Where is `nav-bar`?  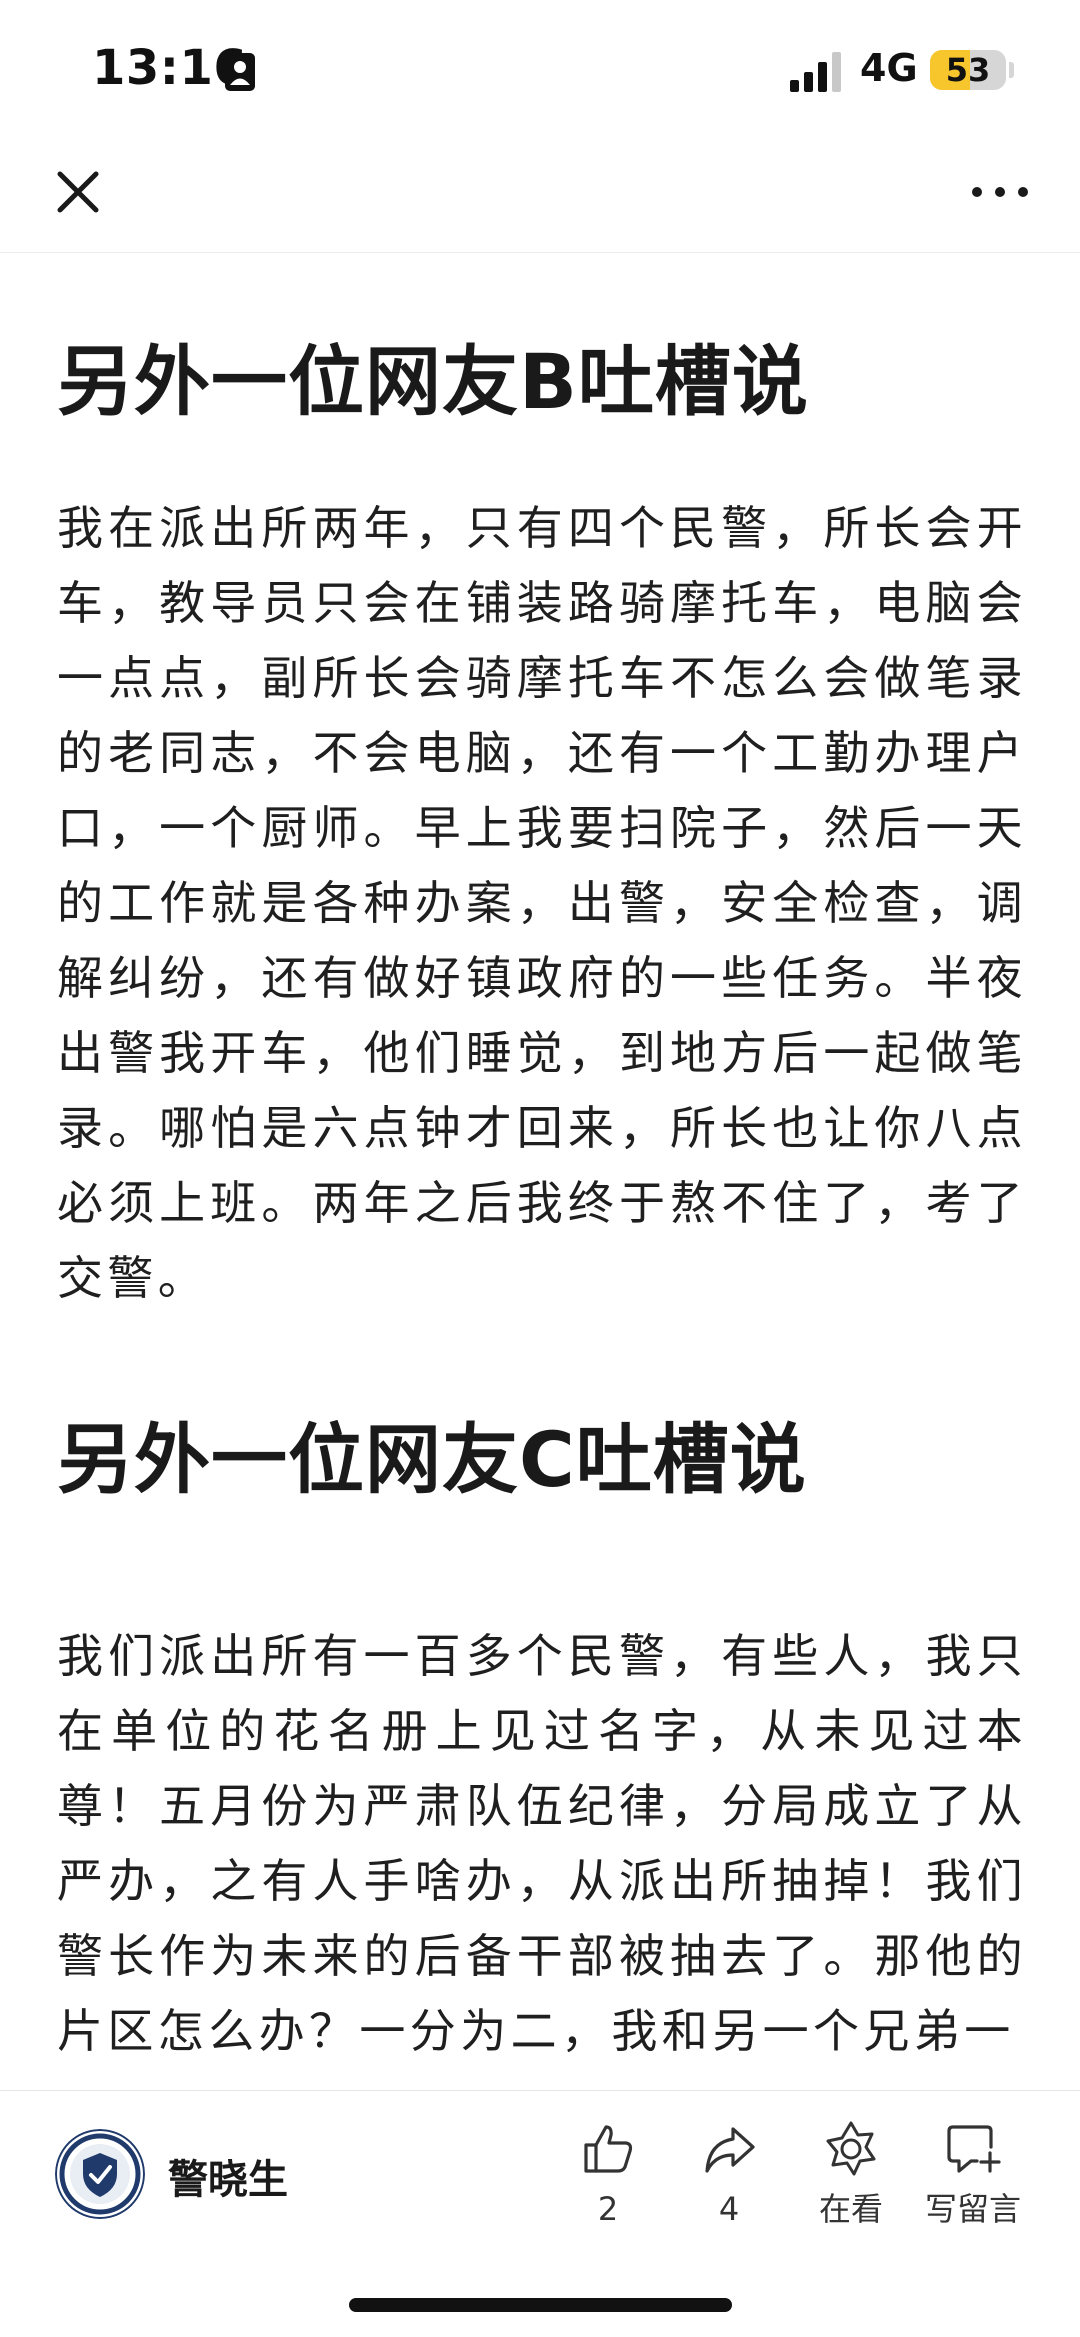 nav-bar is located at coordinates (540, 191).